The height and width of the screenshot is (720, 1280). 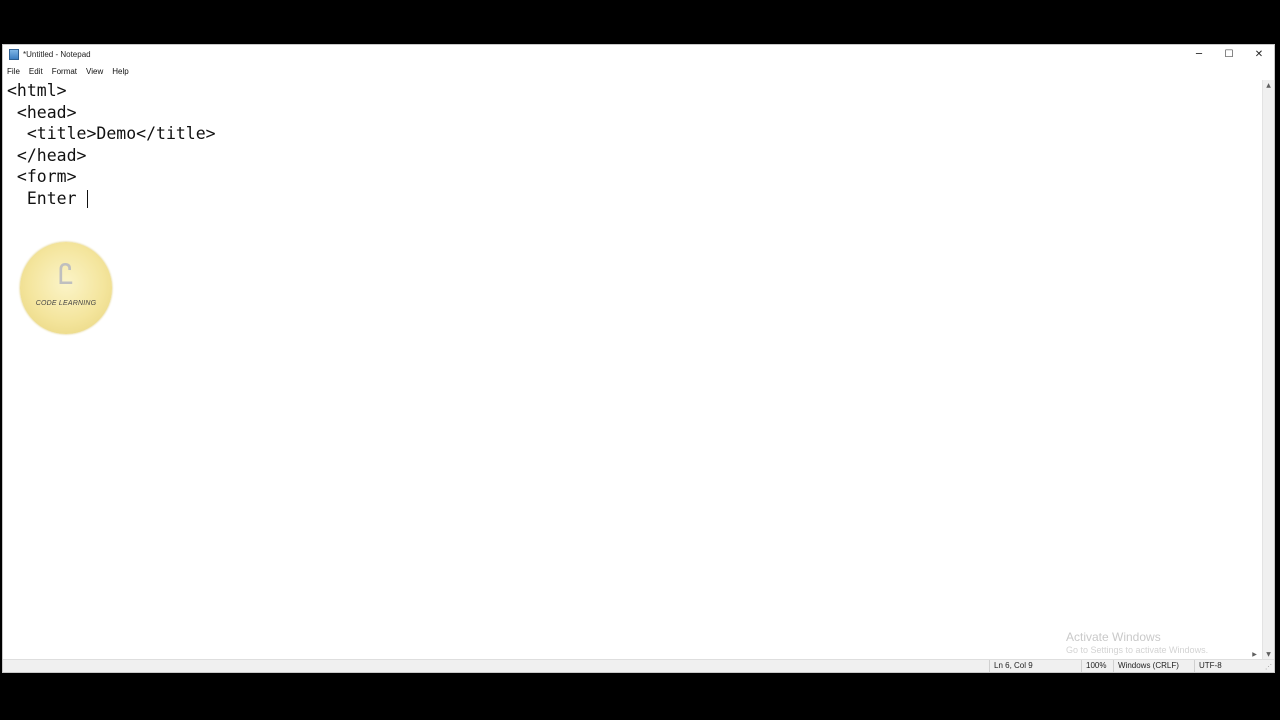 I want to click on editor-line: <html>, so click(x=37, y=90).